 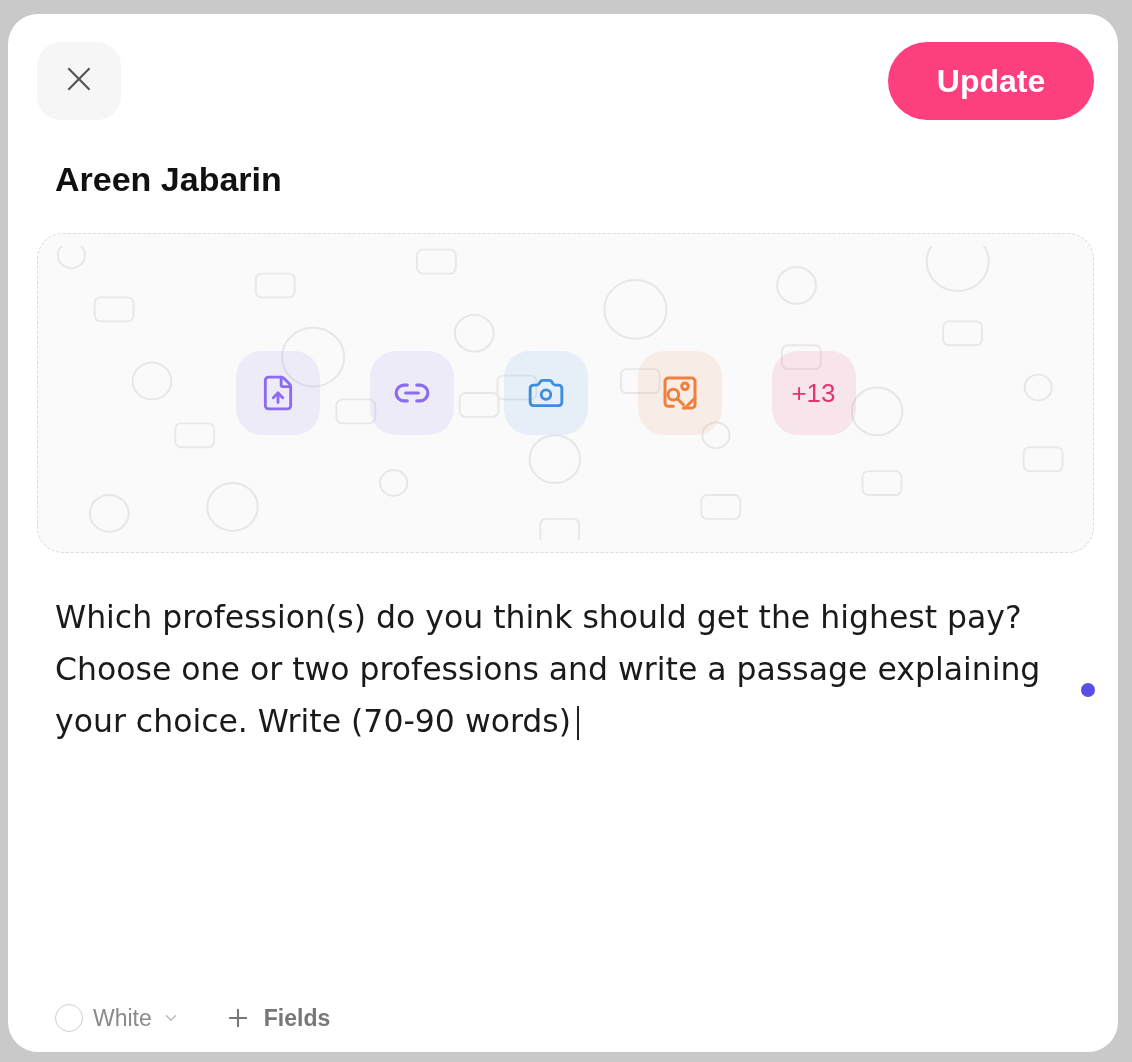 What do you see at coordinates (679, 393) in the screenshot?
I see `image-search-button` at bounding box center [679, 393].